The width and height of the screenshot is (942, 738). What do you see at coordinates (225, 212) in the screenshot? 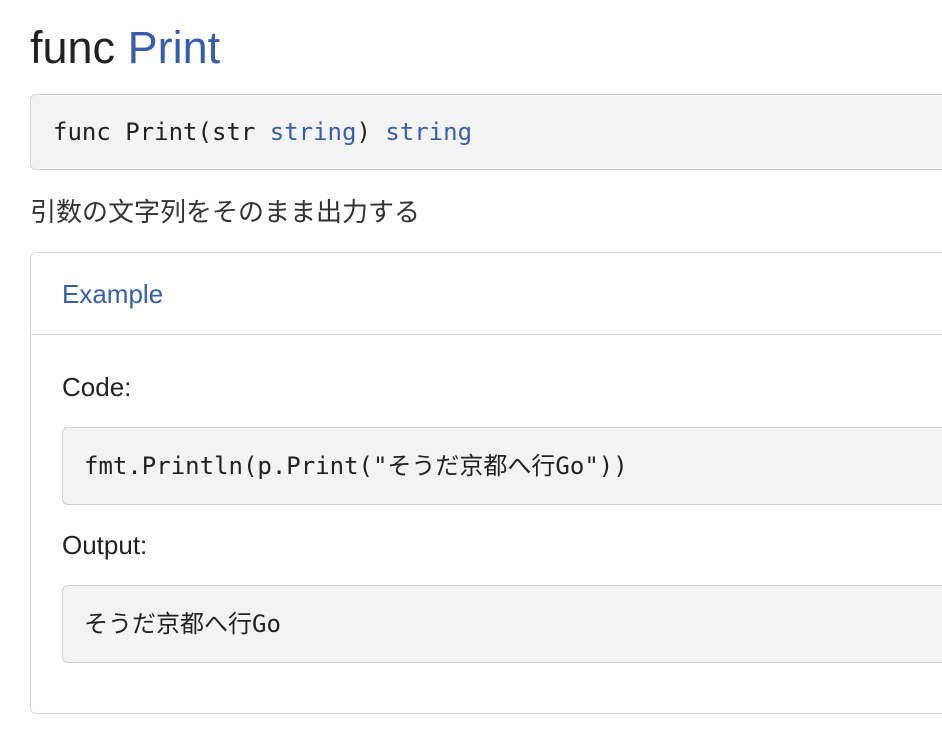
I see `function-description: 引数の文字列をそのまま出力する` at bounding box center [225, 212].